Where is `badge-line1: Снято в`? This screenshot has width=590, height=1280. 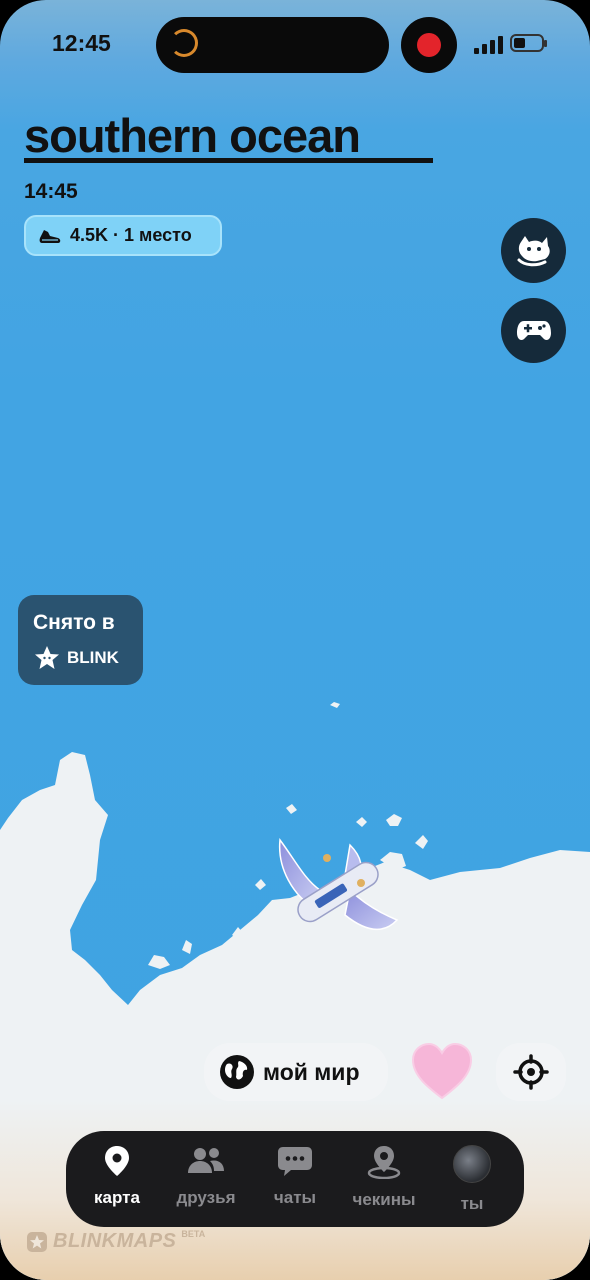
badge-line1: Снято в is located at coordinates (74, 622).